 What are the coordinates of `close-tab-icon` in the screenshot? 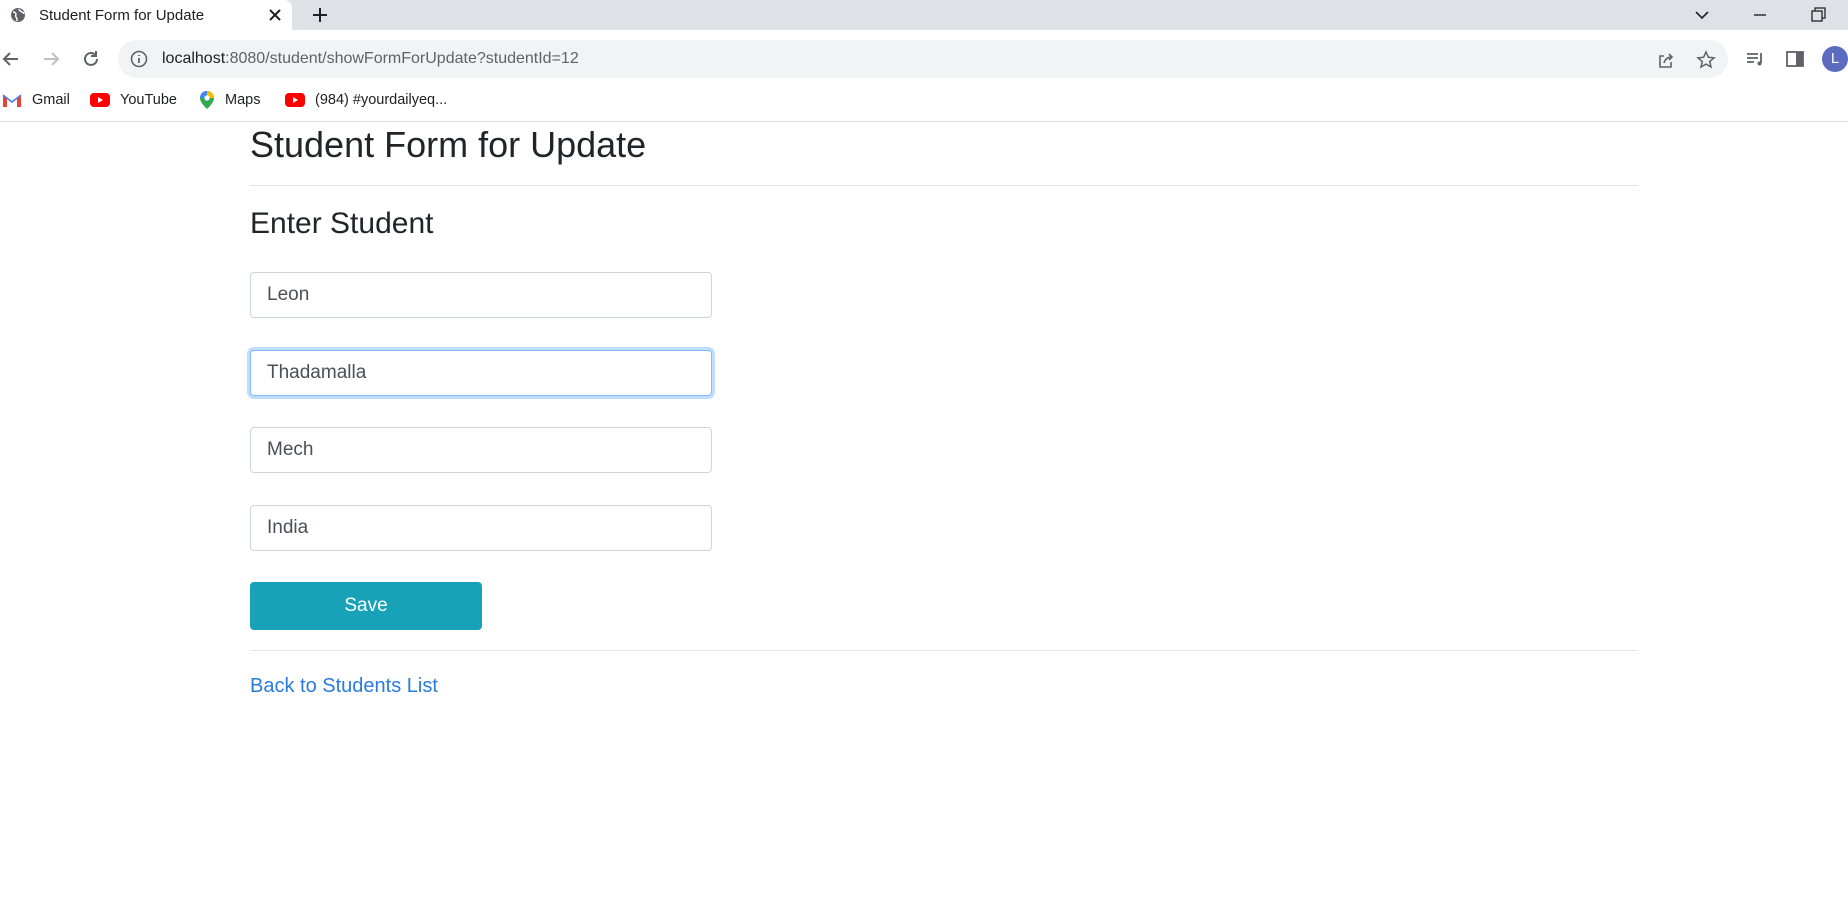 It's located at (275, 15).